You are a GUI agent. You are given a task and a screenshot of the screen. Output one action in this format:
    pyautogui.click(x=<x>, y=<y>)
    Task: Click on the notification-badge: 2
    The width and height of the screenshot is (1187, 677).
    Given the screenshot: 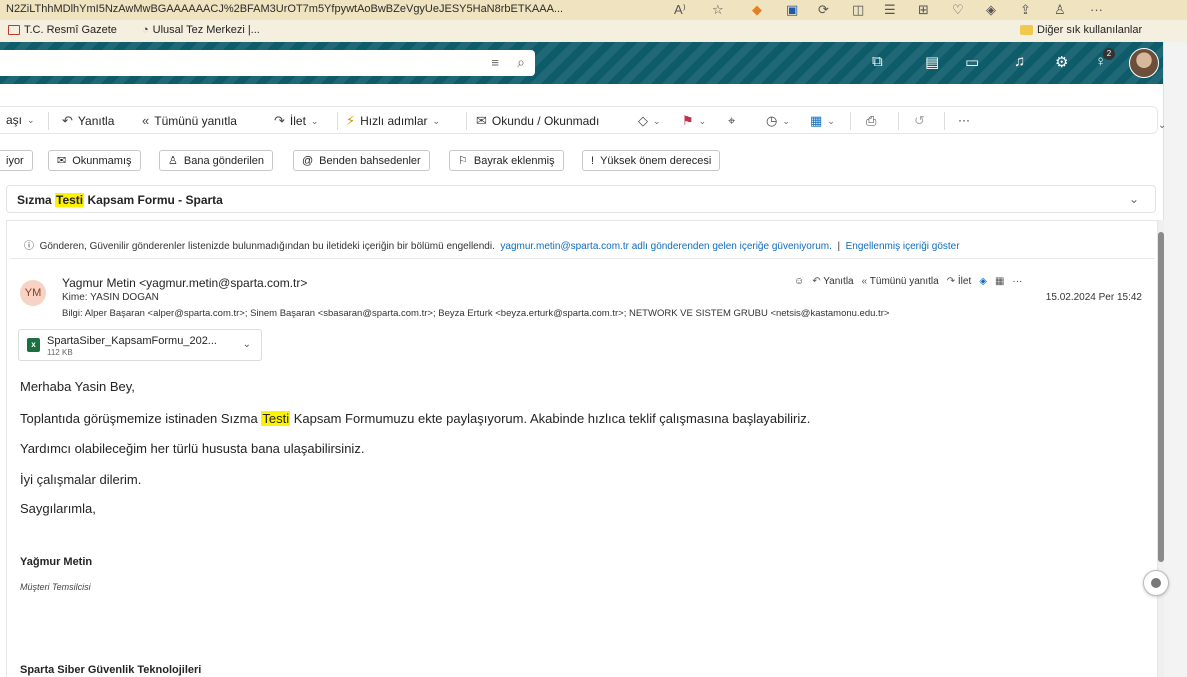 What is the action you would take?
    pyautogui.click(x=1109, y=54)
    